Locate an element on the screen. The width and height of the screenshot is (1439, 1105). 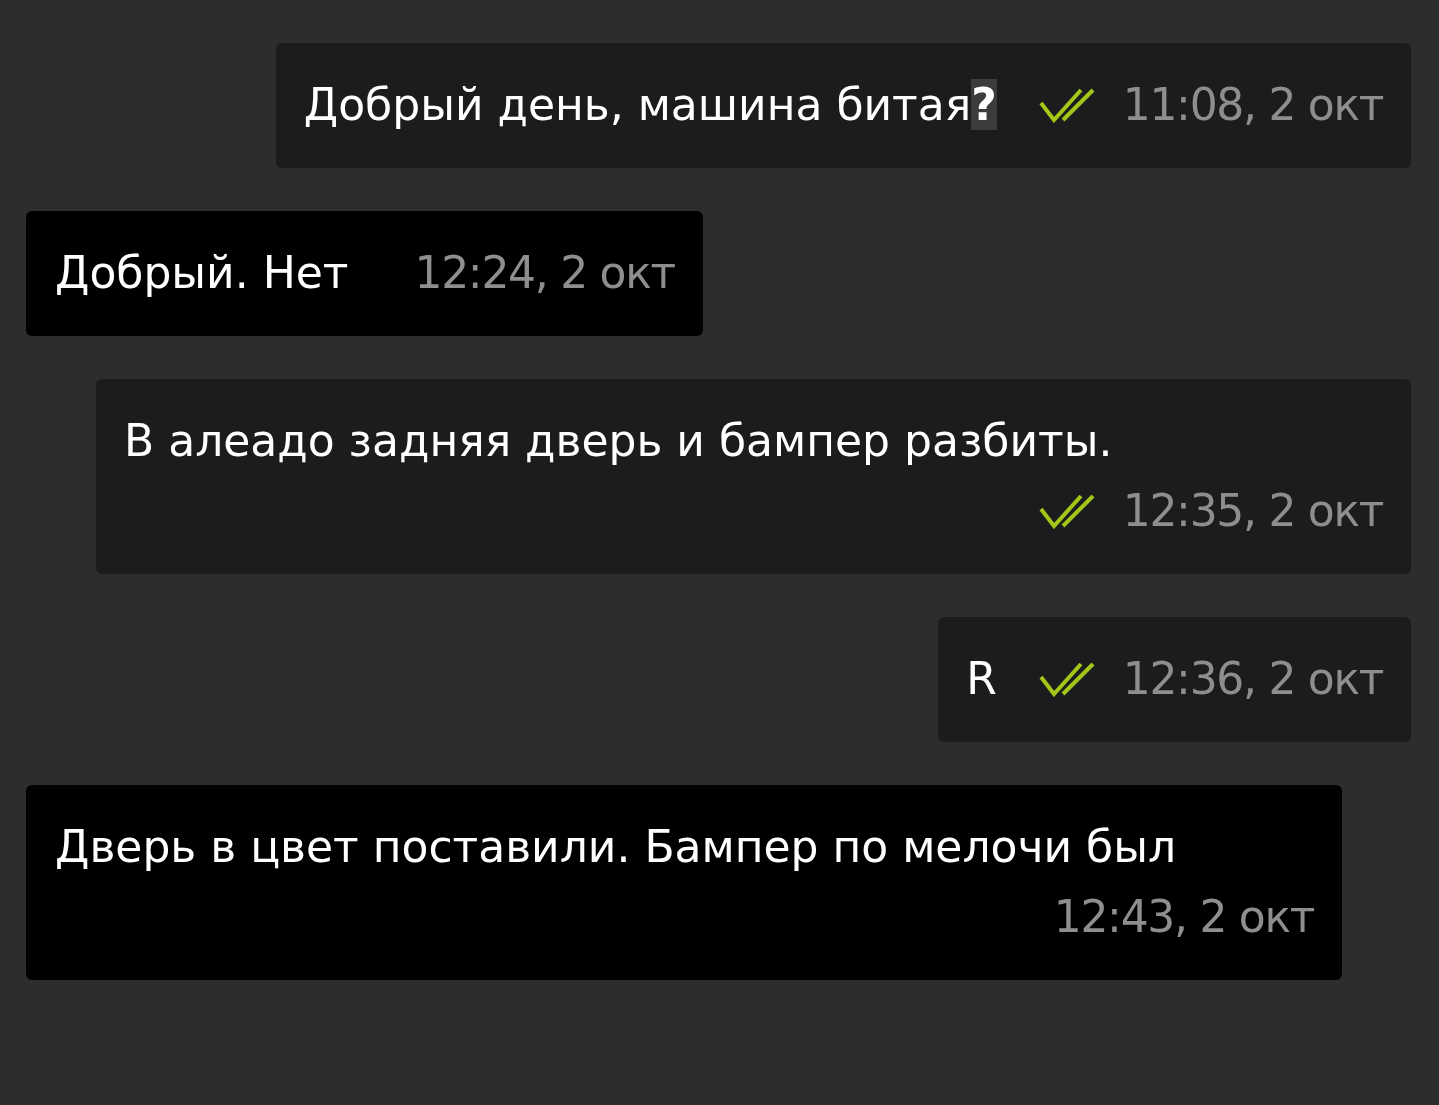
message-time: 12:43, 2 окт is located at coordinates (1183, 917).